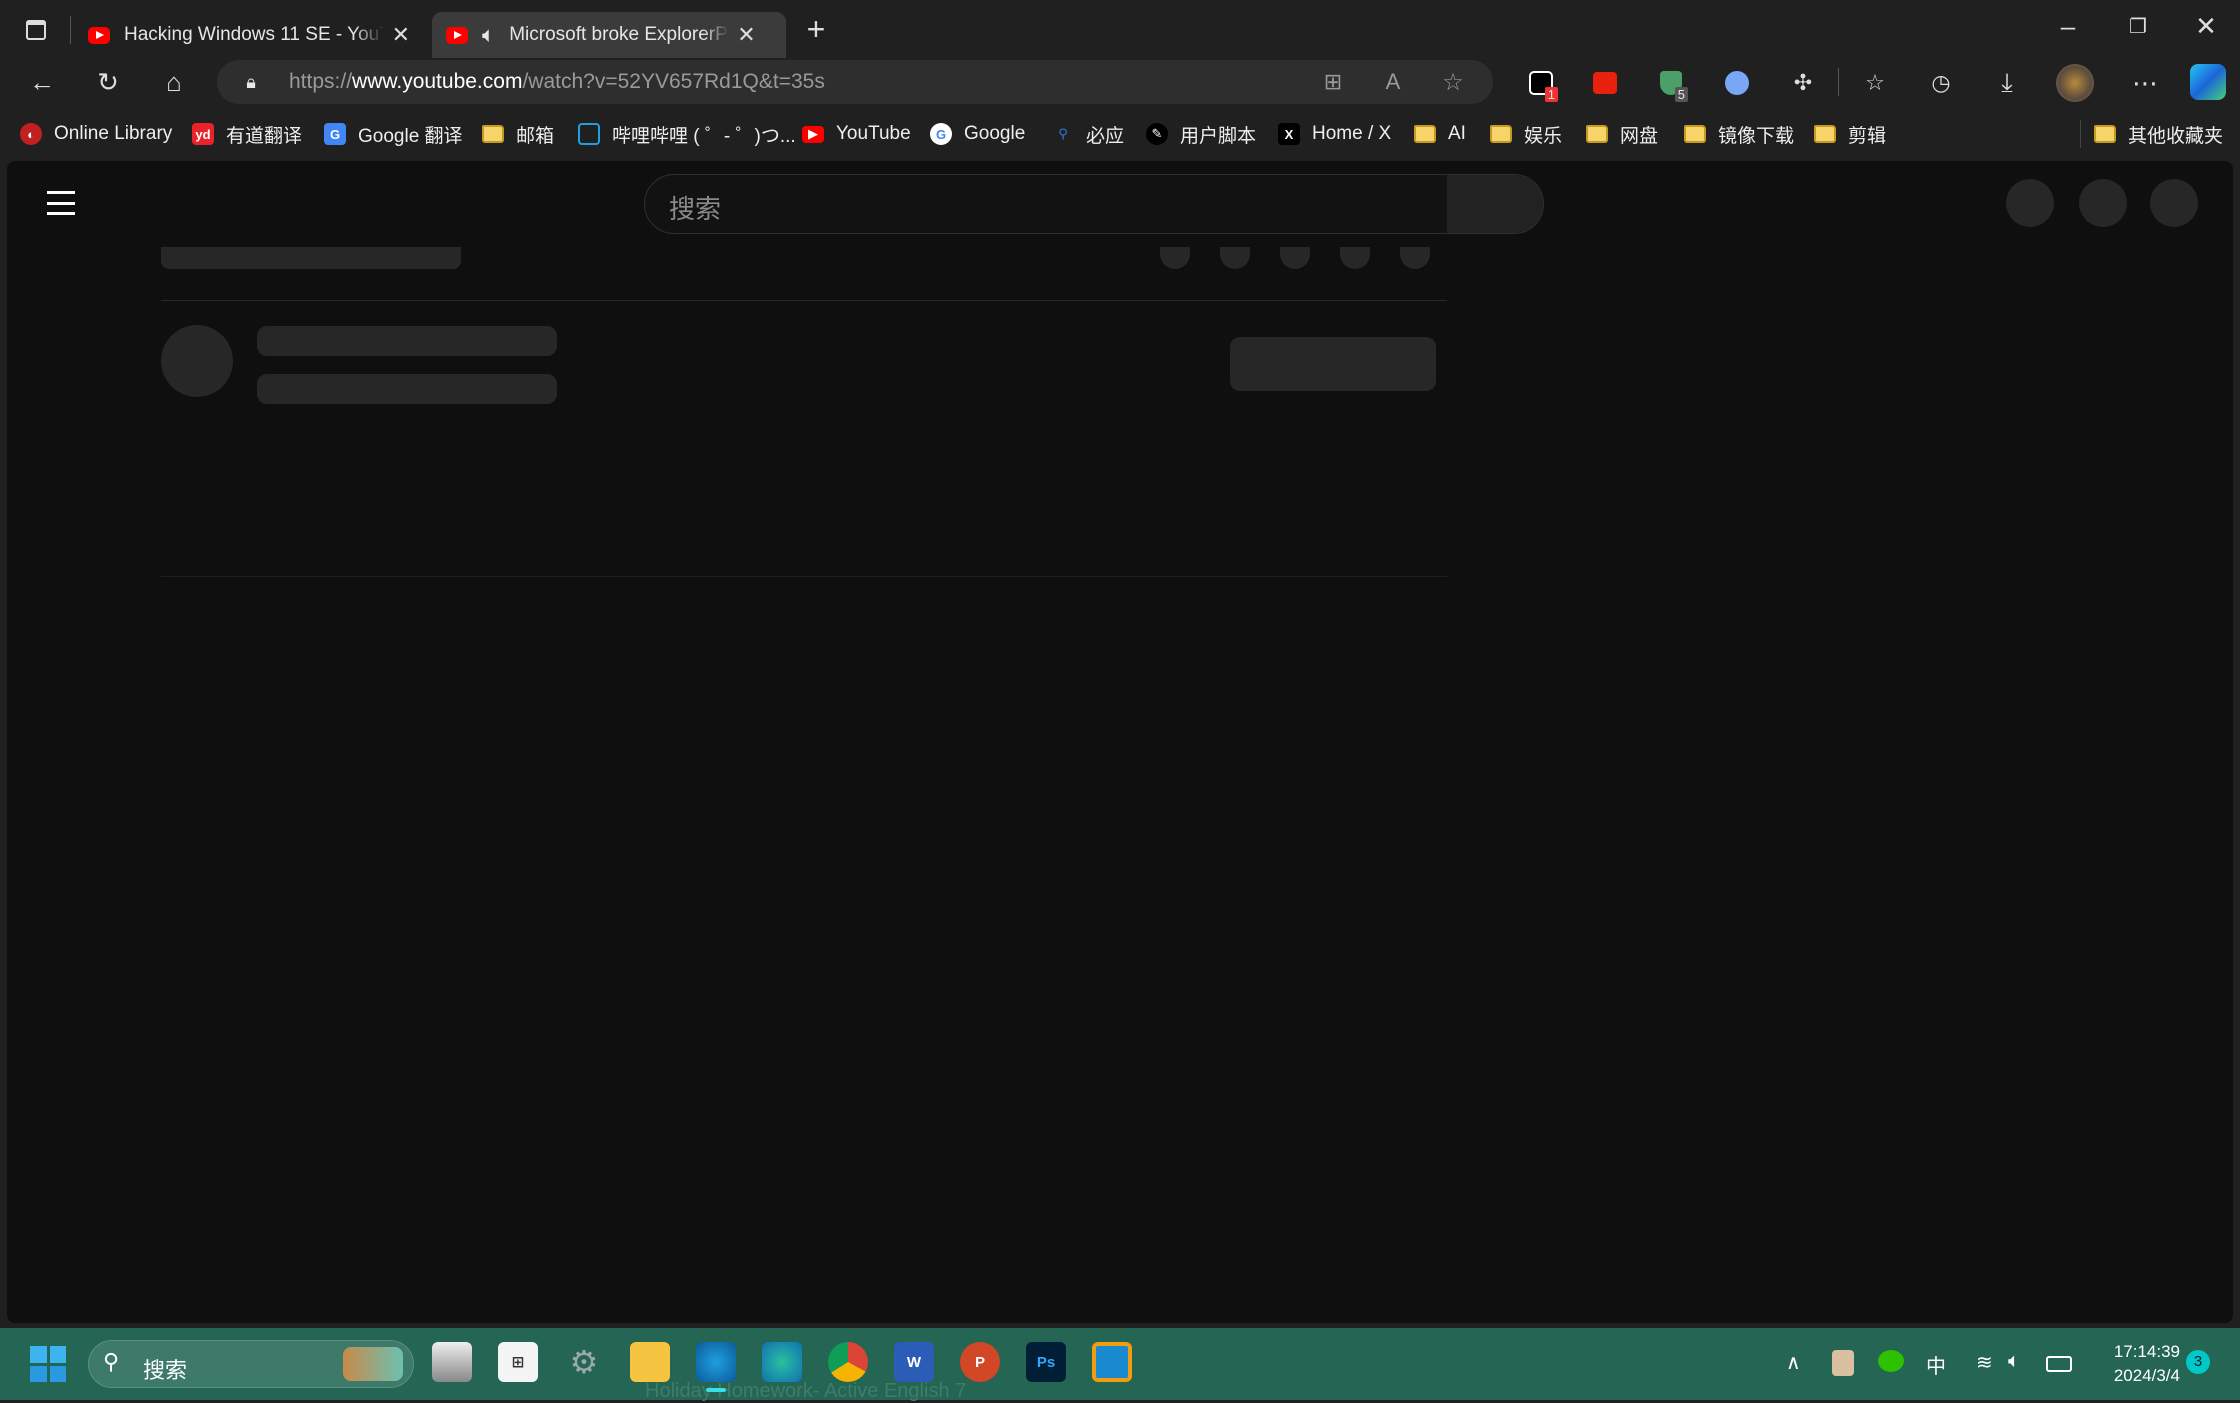  What do you see at coordinates (1936, 1364) in the screenshot?
I see `ime-indicator: 中` at bounding box center [1936, 1364].